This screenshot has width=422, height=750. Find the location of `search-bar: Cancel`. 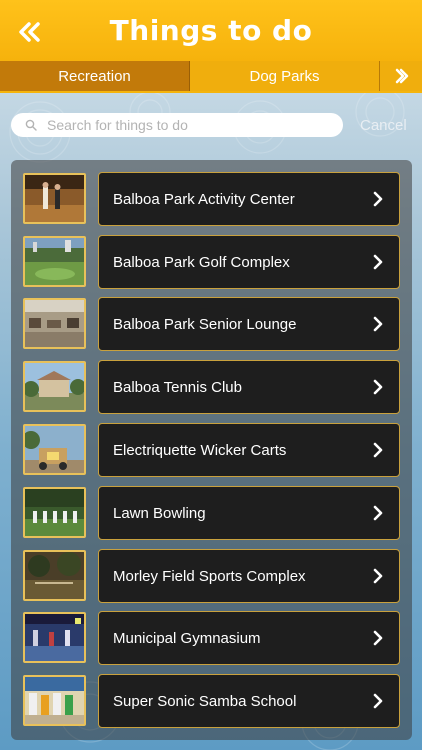

search-bar: Cancel is located at coordinates (211, 125).